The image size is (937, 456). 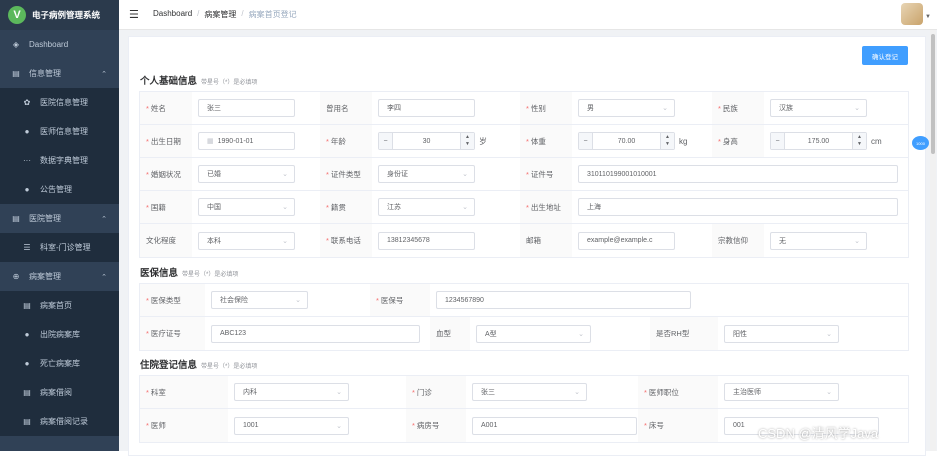 I want to click on idtype-select: 身份证 ⌄, so click(x=426, y=174).